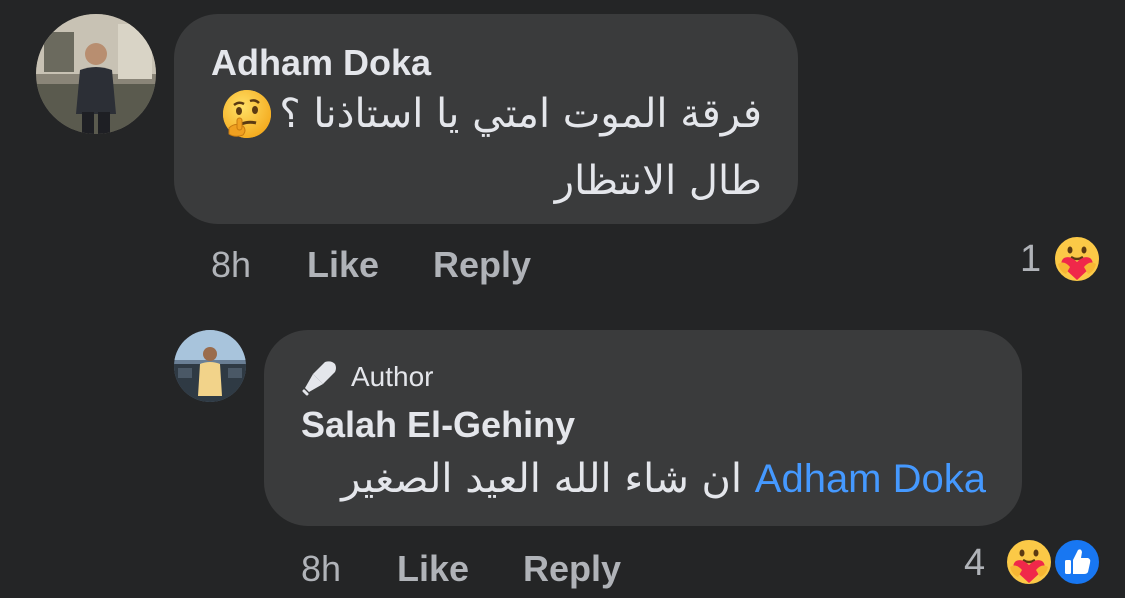  Describe the element at coordinates (231, 265) in the screenshot. I see `comment-time: 8h` at that location.